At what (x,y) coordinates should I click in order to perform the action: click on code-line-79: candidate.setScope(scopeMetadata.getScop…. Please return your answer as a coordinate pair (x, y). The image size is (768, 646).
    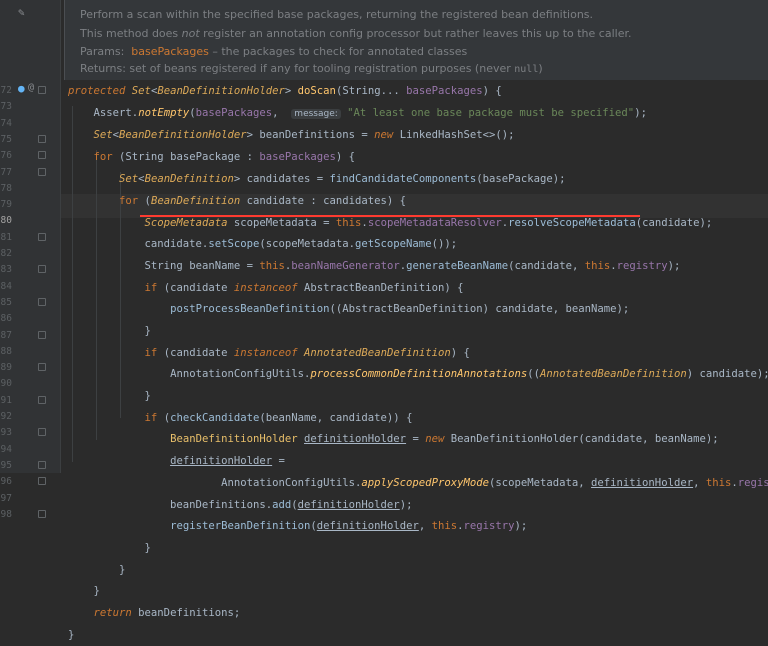
    Looking at the image, I should click on (263, 244).